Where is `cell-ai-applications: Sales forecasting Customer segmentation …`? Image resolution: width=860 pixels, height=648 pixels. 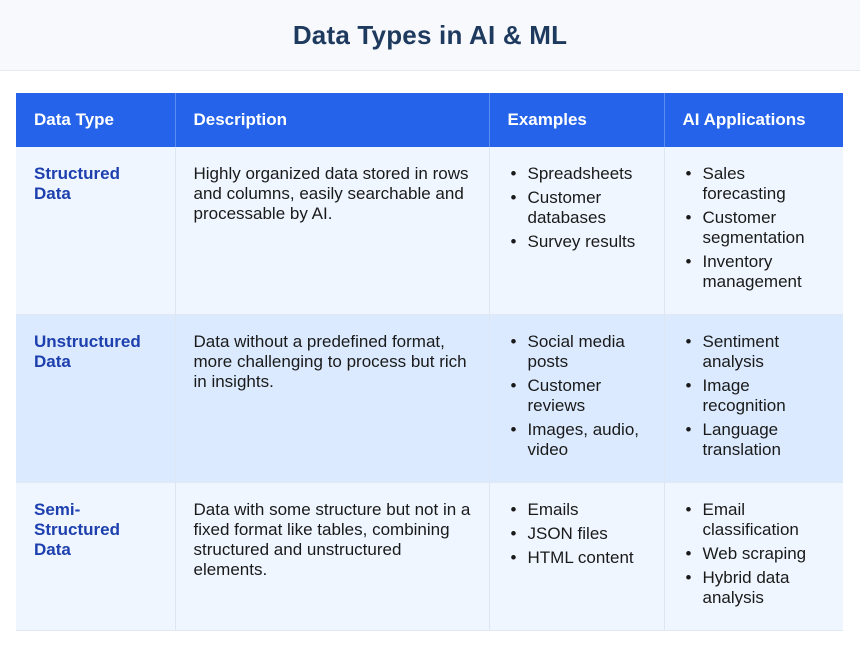 cell-ai-applications: Sales forecasting Customer segmentation … is located at coordinates (753, 231).